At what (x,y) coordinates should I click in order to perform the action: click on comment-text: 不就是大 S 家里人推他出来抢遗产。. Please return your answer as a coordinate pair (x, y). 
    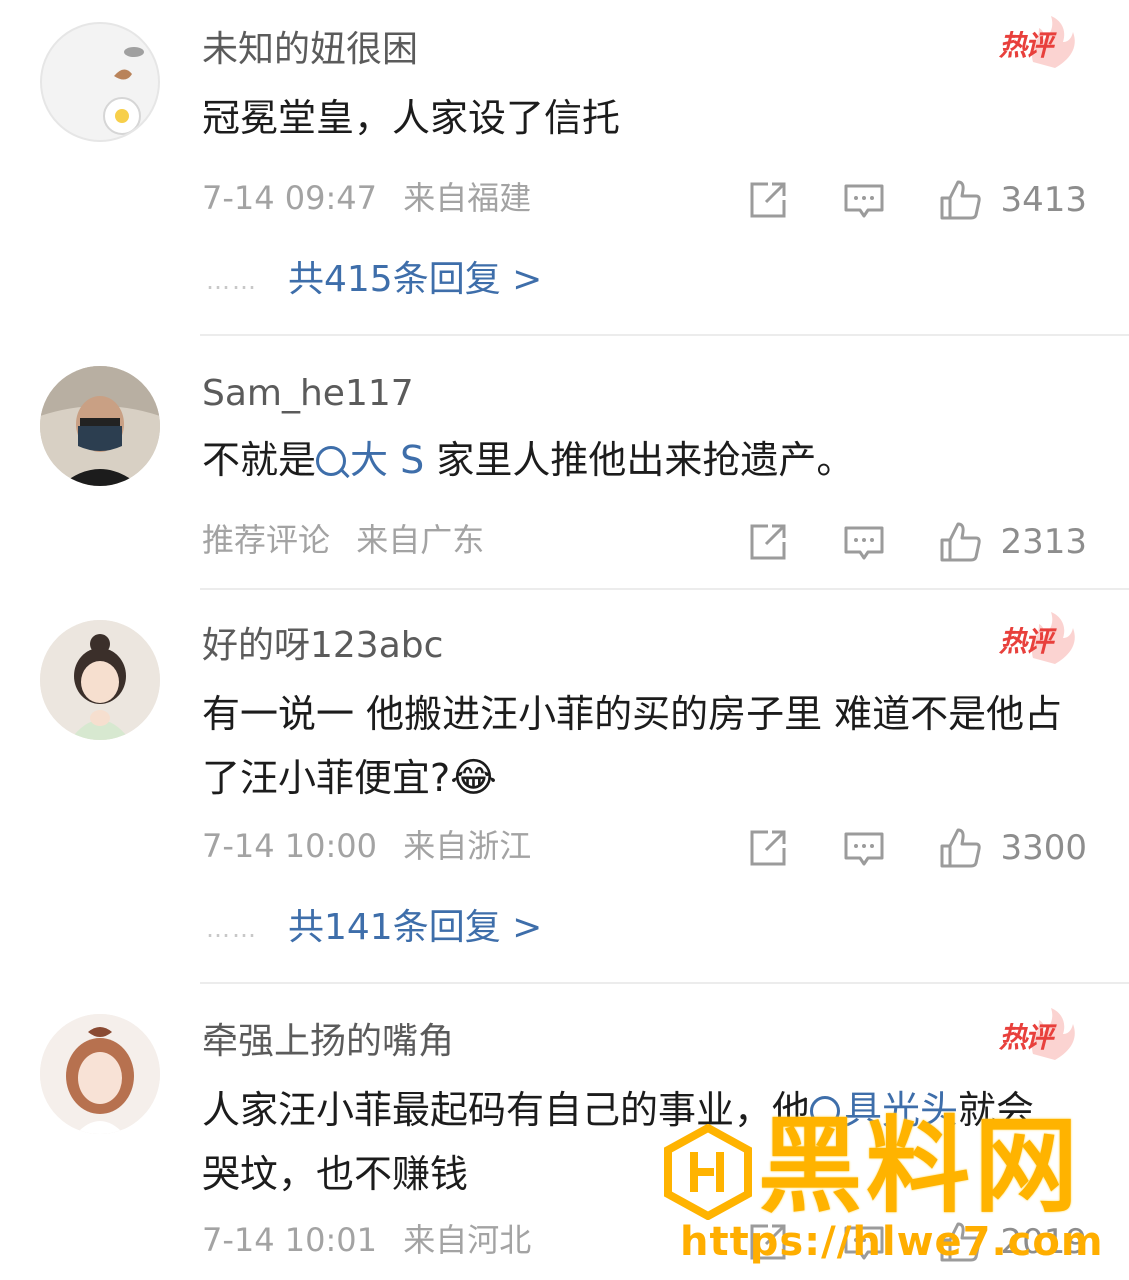
    Looking at the image, I should click on (642, 460).